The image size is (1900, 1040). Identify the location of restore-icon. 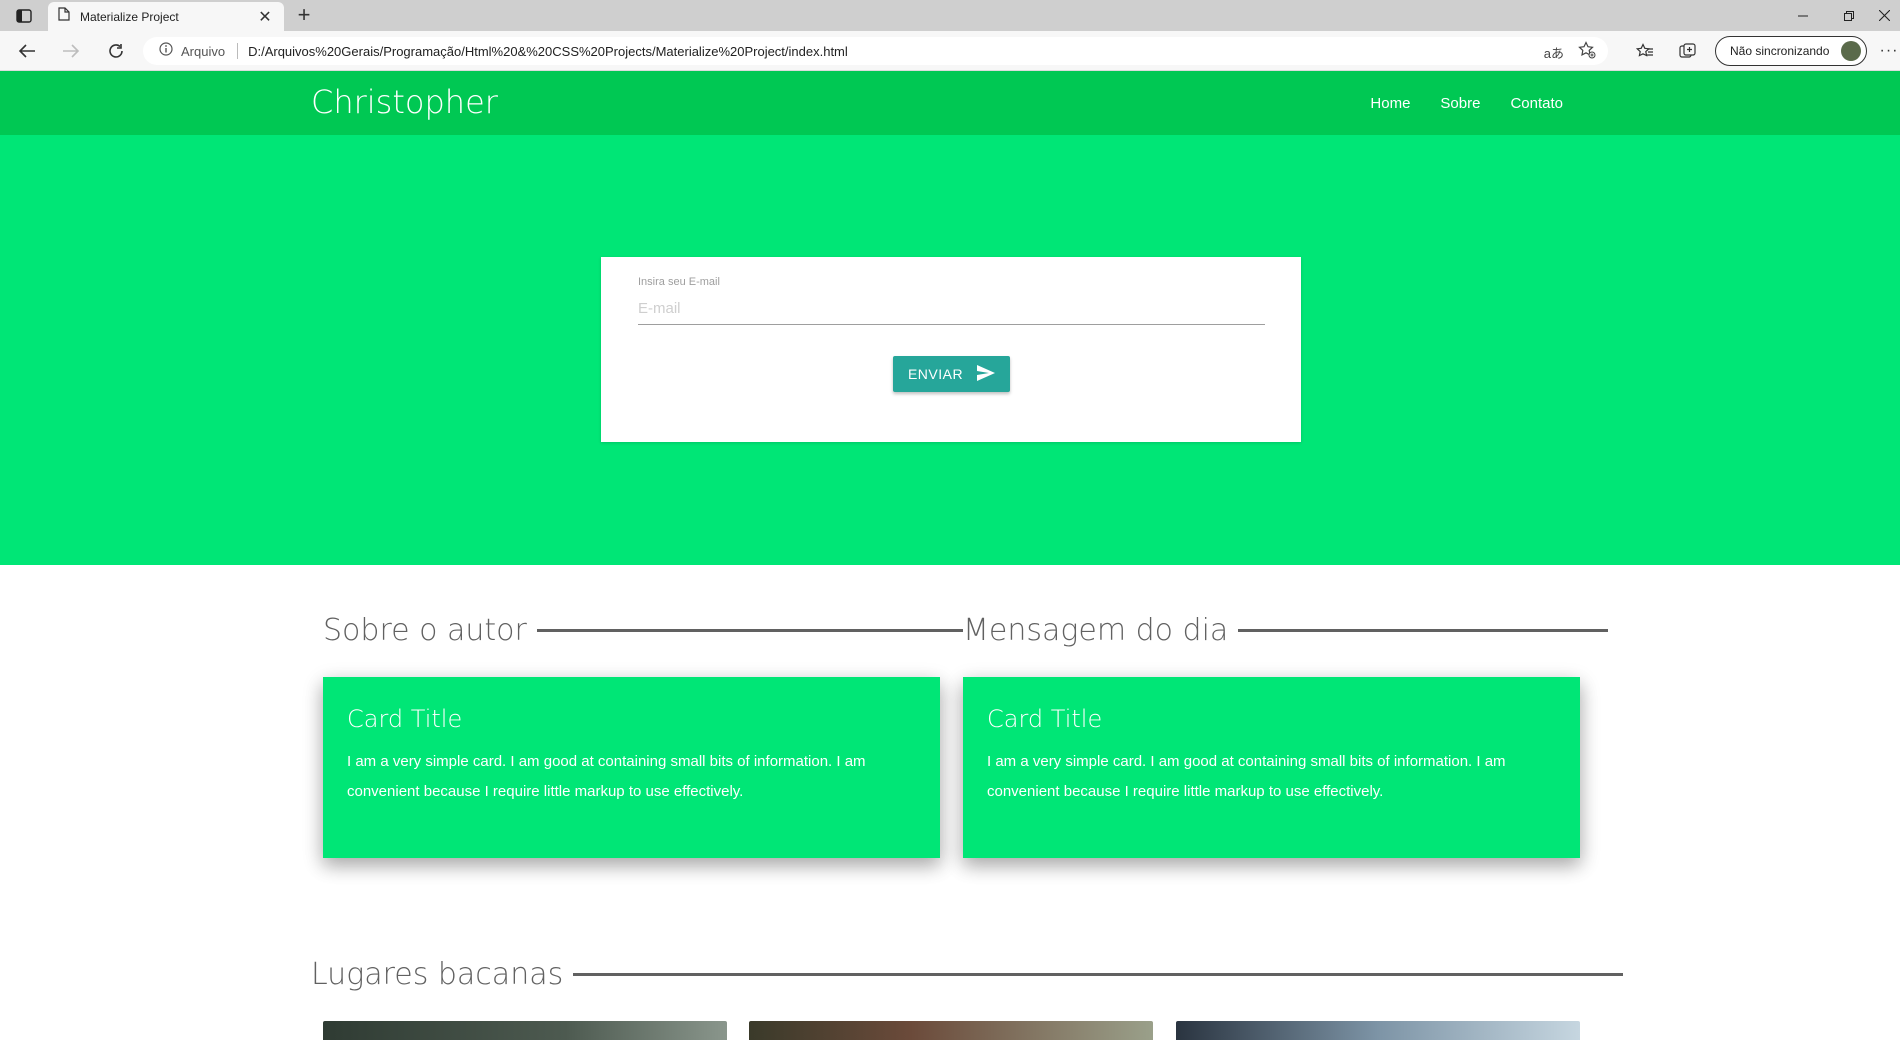
(1849, 15).